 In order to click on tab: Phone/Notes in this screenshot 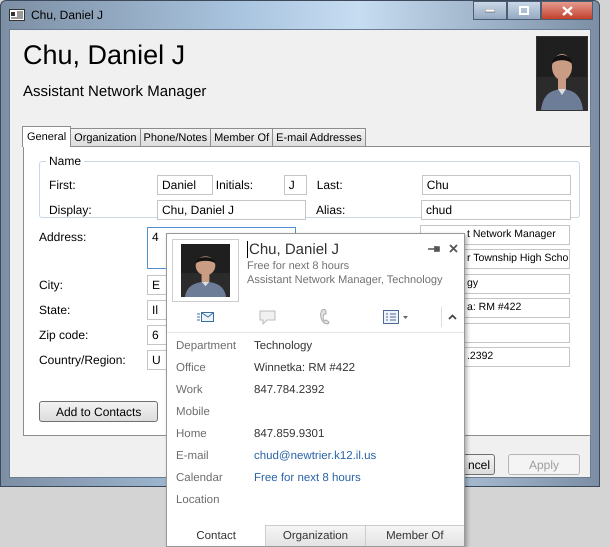, I will do `click(176, 137)`.